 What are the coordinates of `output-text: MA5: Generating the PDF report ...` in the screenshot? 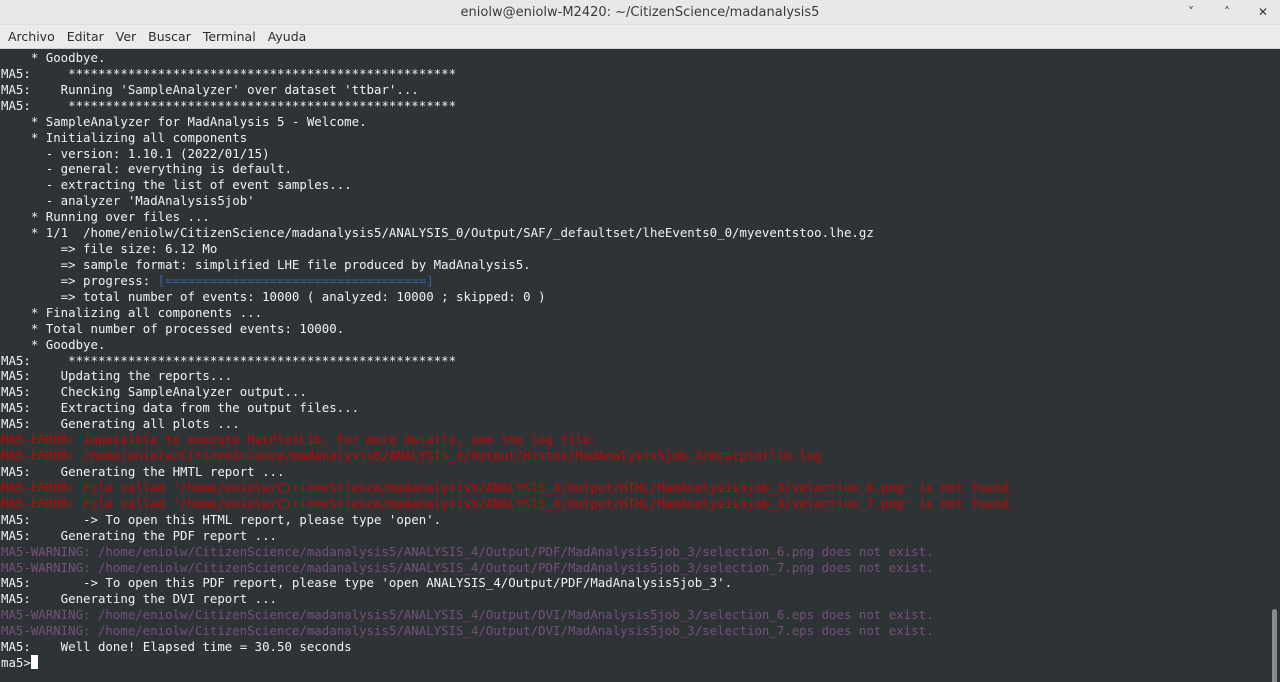 It's located at (139, 535).